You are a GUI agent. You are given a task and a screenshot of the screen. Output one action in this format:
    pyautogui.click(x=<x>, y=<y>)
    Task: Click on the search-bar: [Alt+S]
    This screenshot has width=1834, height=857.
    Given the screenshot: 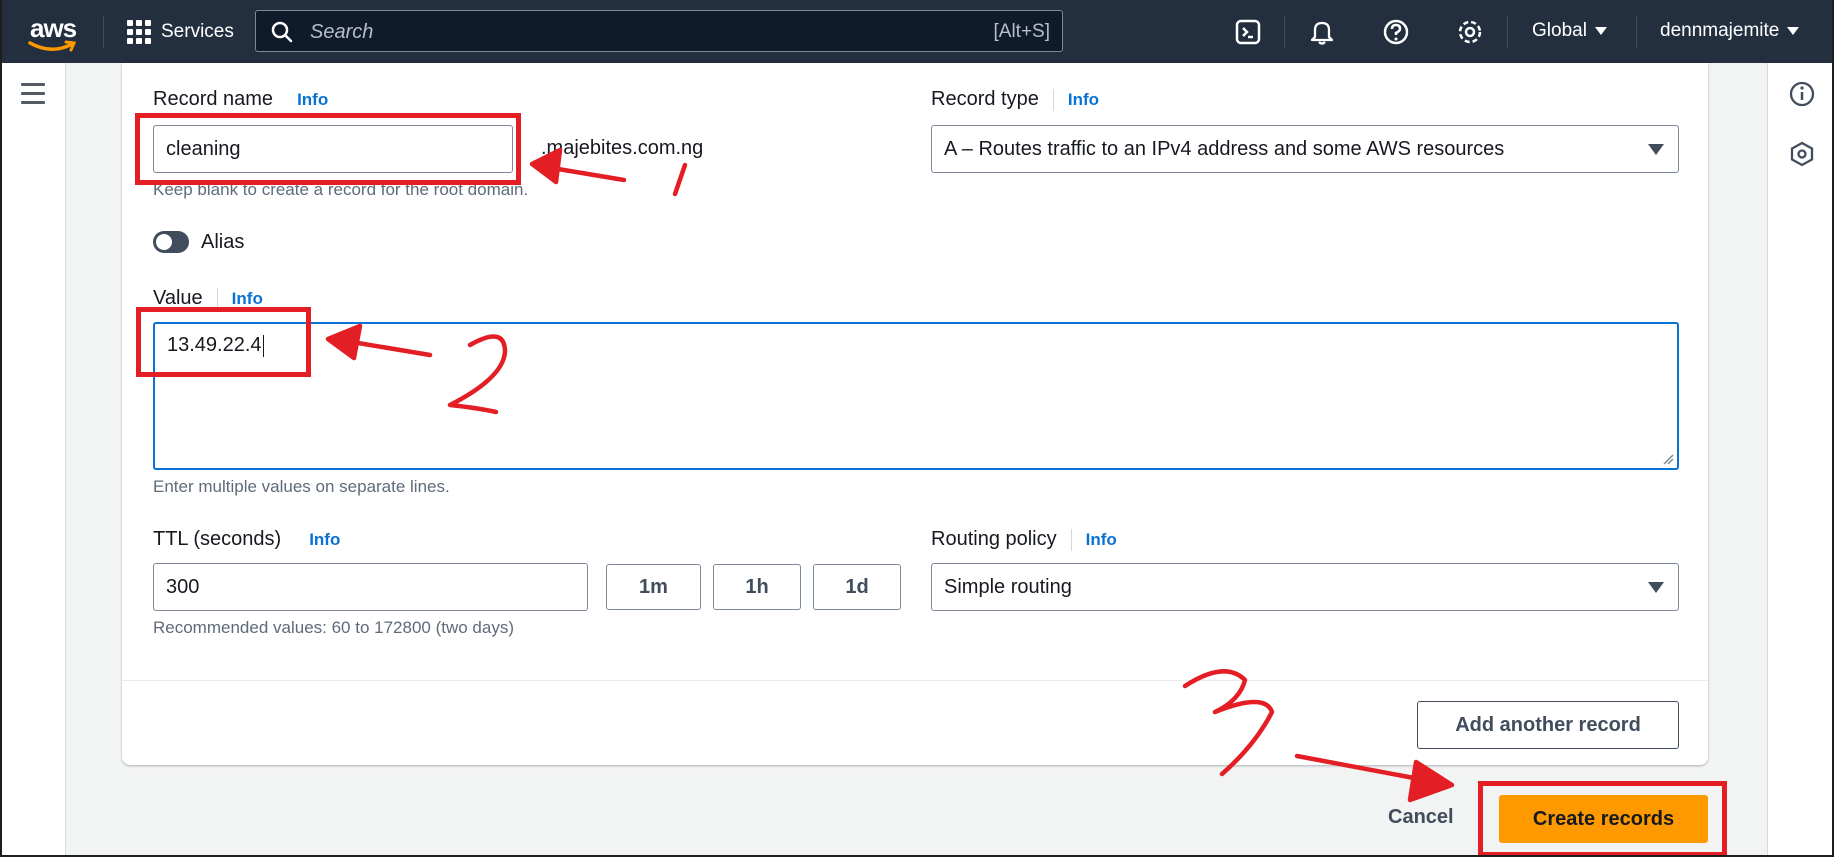 What is the action you would take?
    pyautogui.click(x=659, y=31)
    